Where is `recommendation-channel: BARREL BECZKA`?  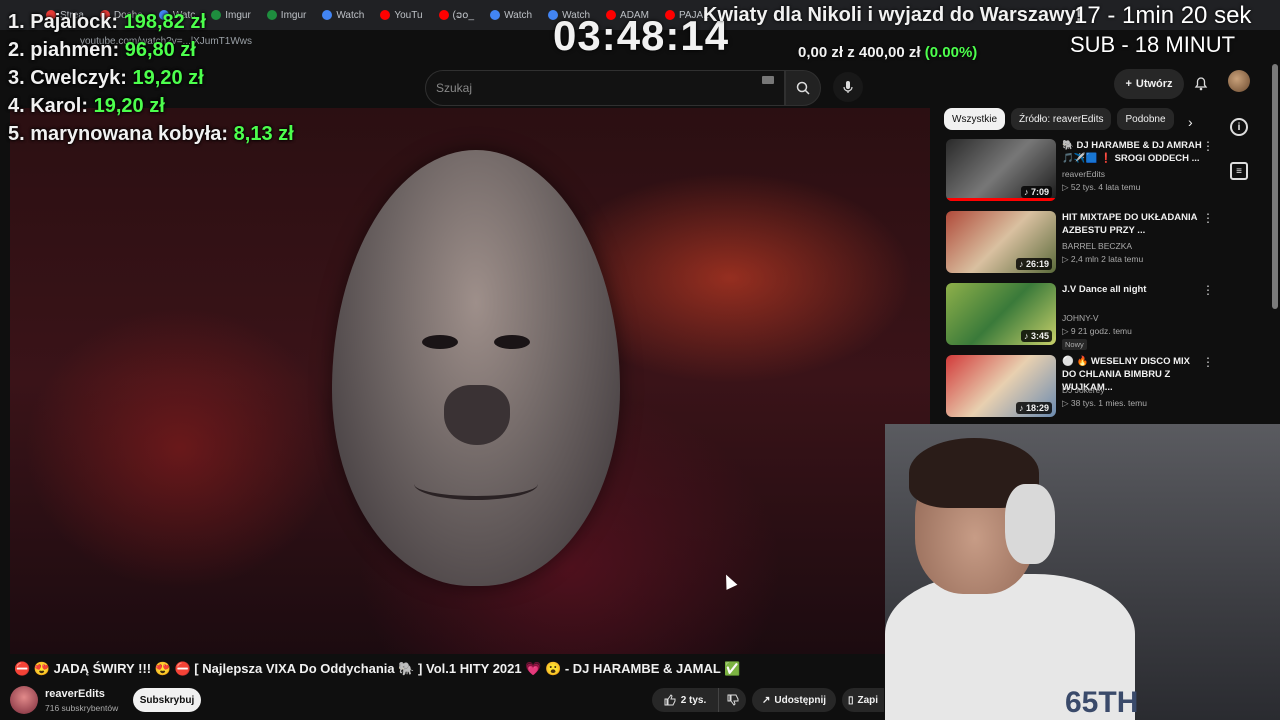
recommendation-channel: BARREL BECZKA is located at coordinates (1097, 246).